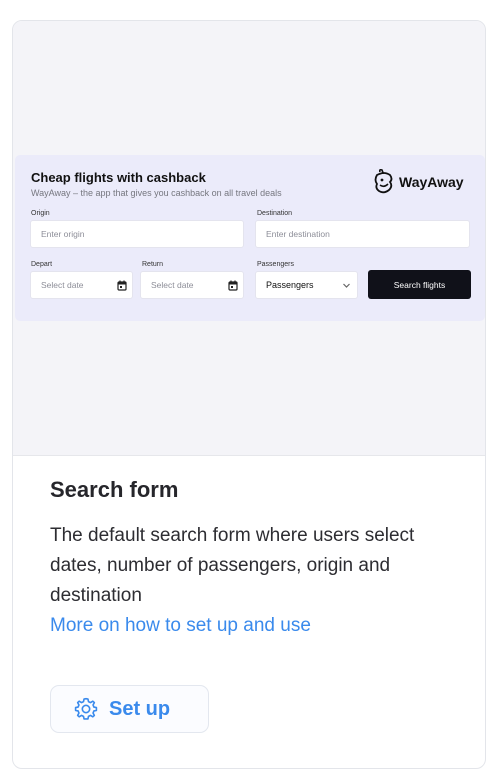  Describe the element at coordinates (275, 213) in the screenshot. I see `destination-label: Destination` at that location.